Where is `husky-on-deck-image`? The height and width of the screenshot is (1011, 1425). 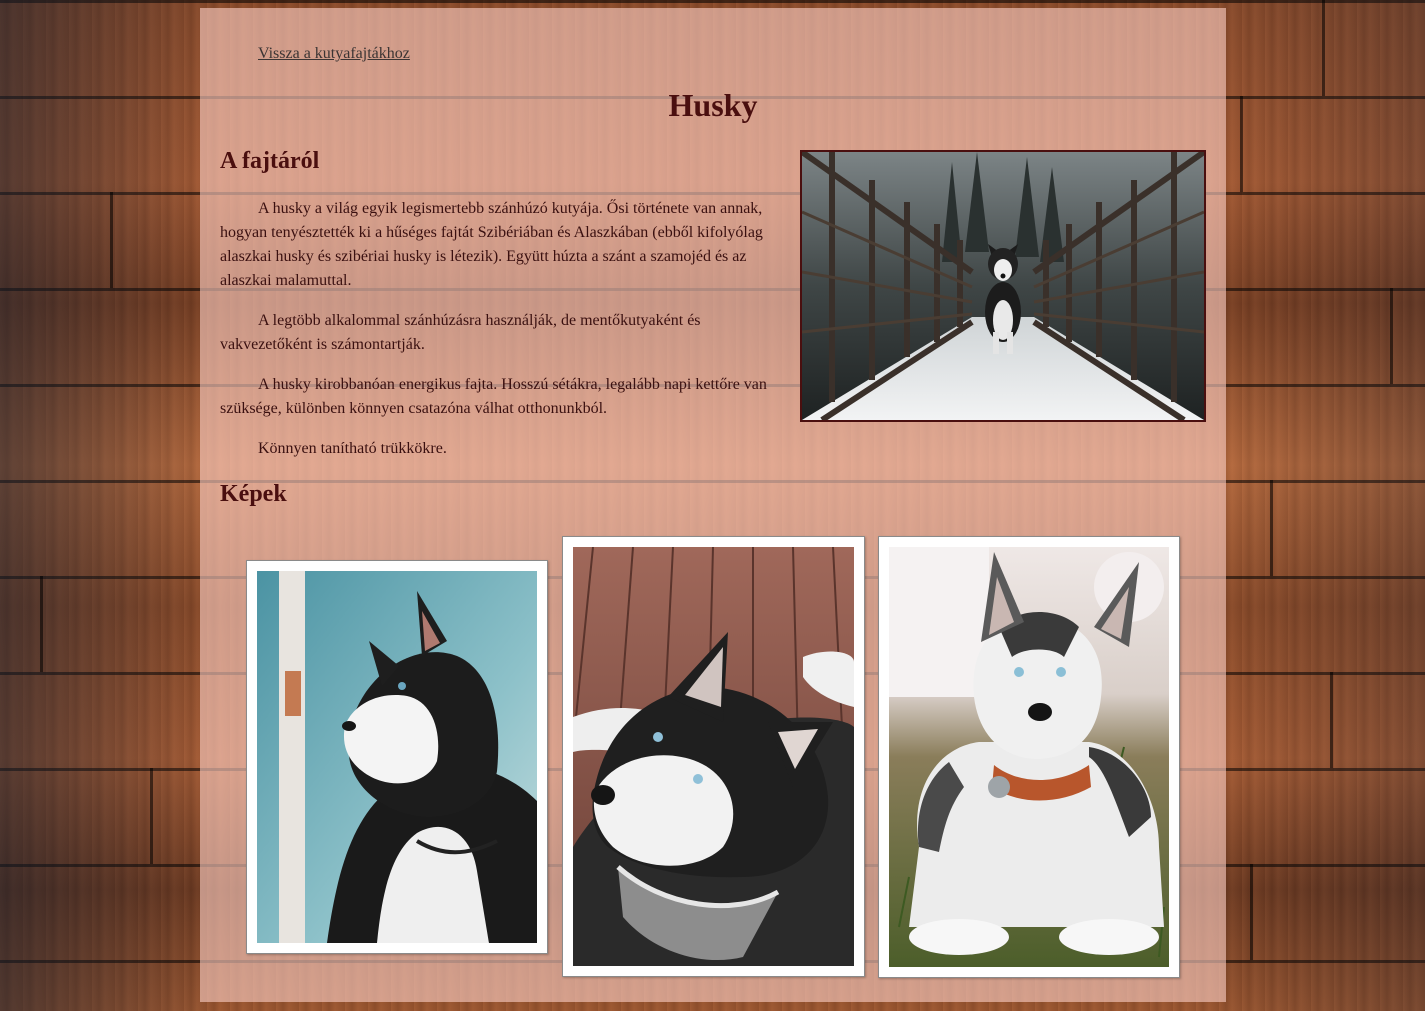 husky-on-deck-image is located at coordinates (713, 756).